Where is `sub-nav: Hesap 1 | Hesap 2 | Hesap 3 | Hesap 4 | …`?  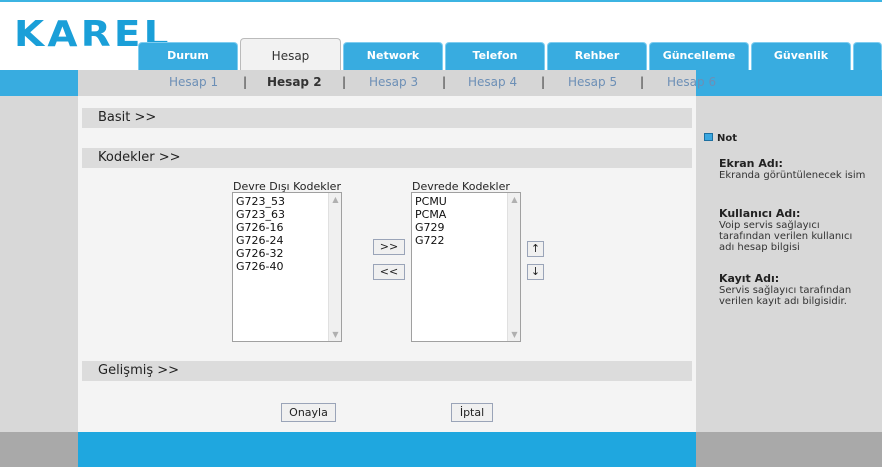
sub-nav: Hesap 1 | Hesap 2 | Hesap 3 | Hesap 4 | … is located at coordinates (441, 83).